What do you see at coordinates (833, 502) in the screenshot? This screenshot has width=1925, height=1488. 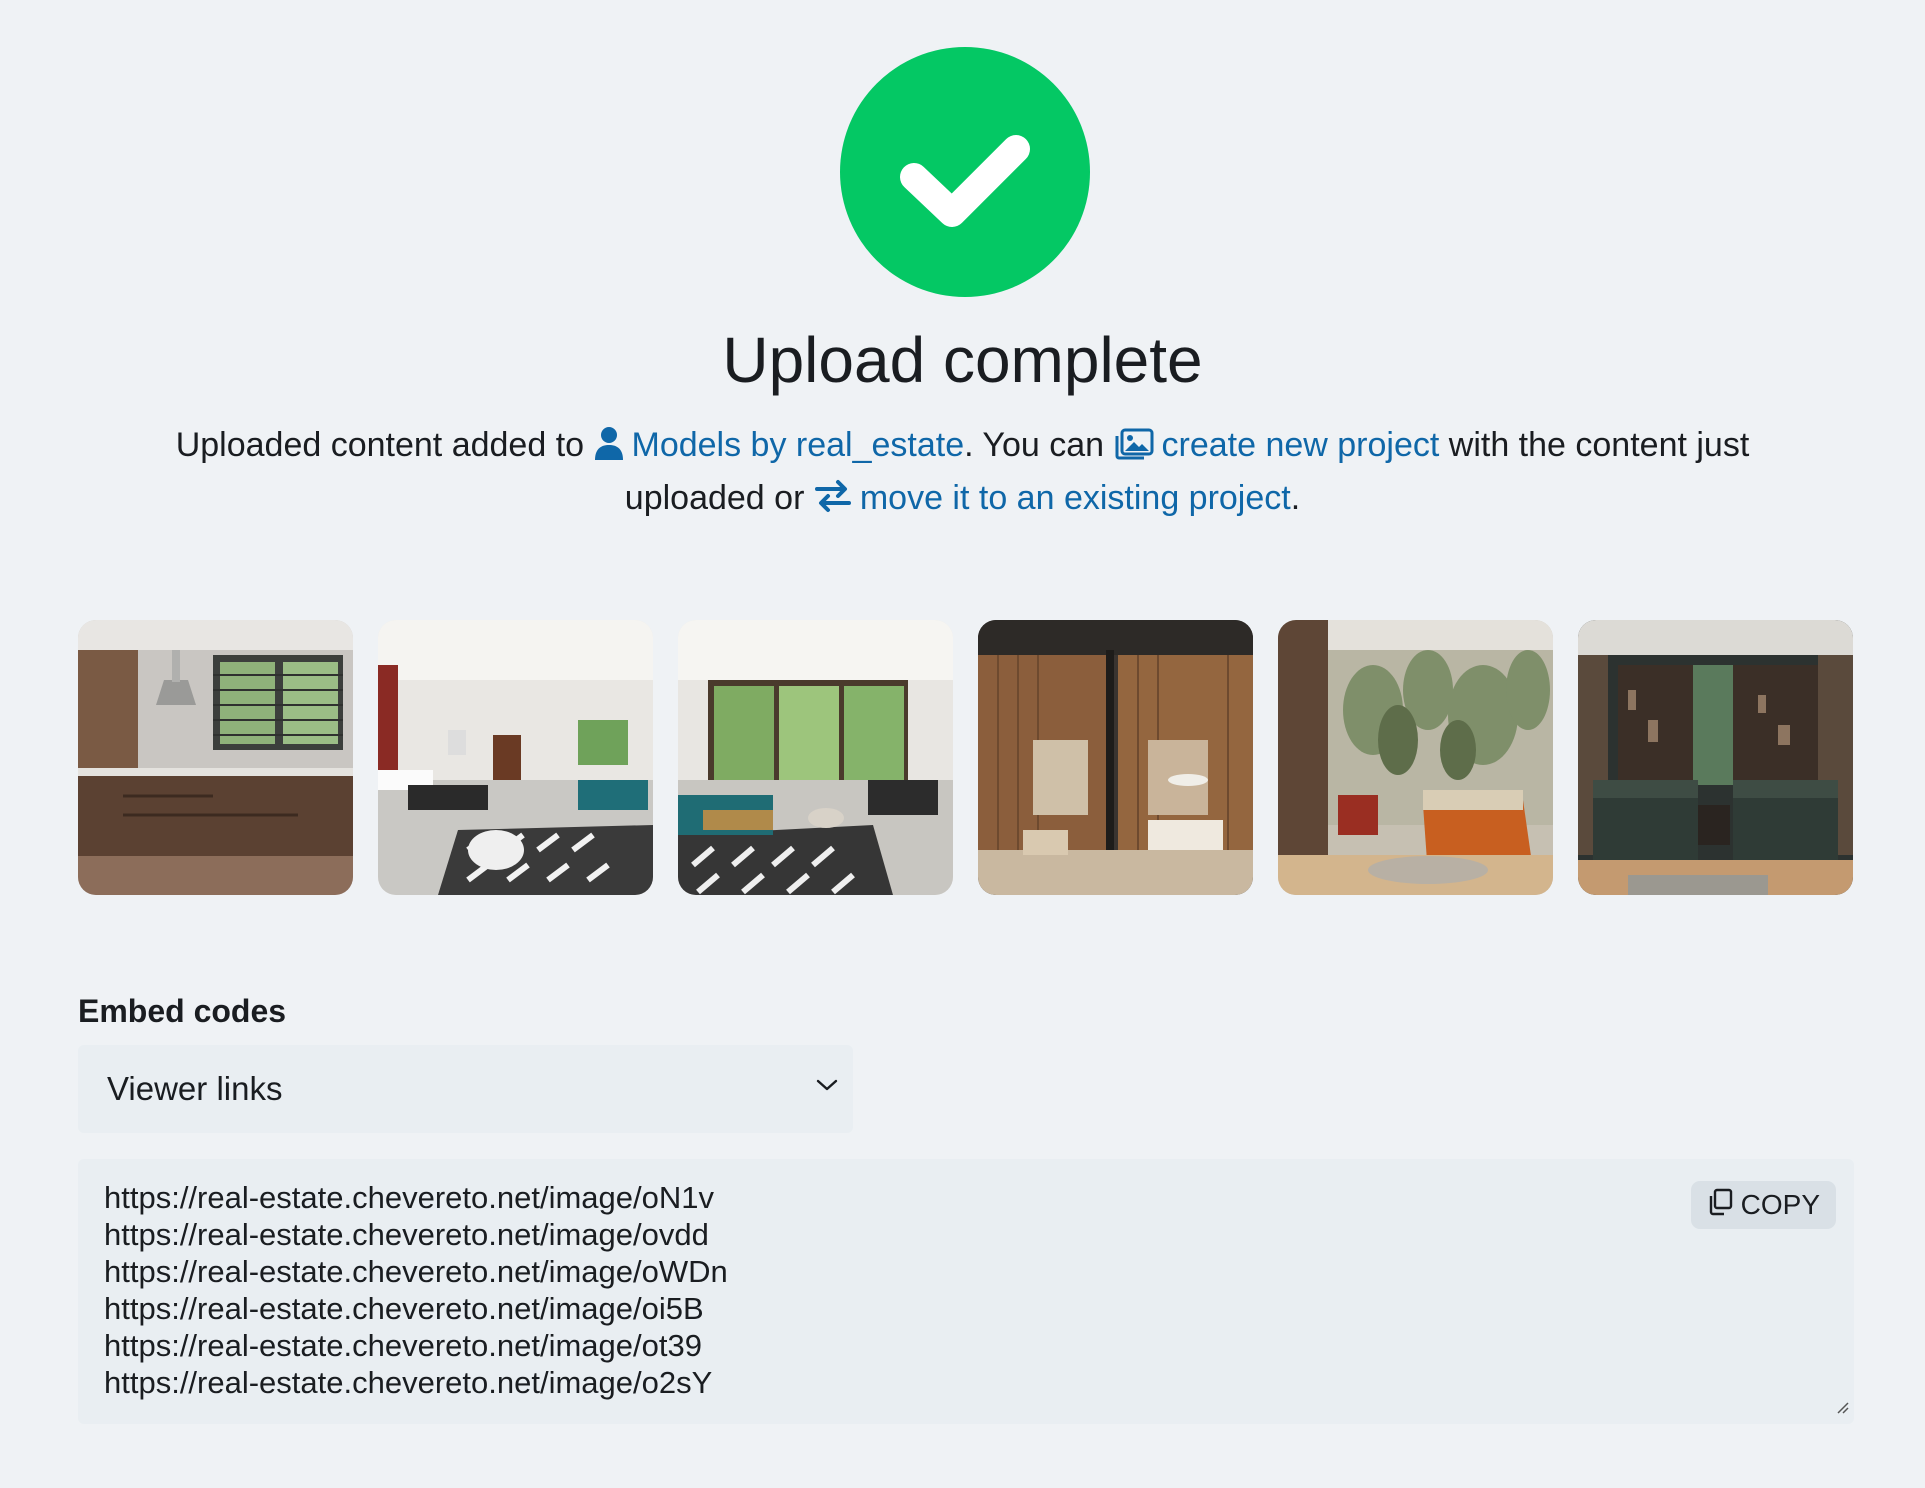 I see `arrows-exchange-icon` at bounding box center [833, 502].